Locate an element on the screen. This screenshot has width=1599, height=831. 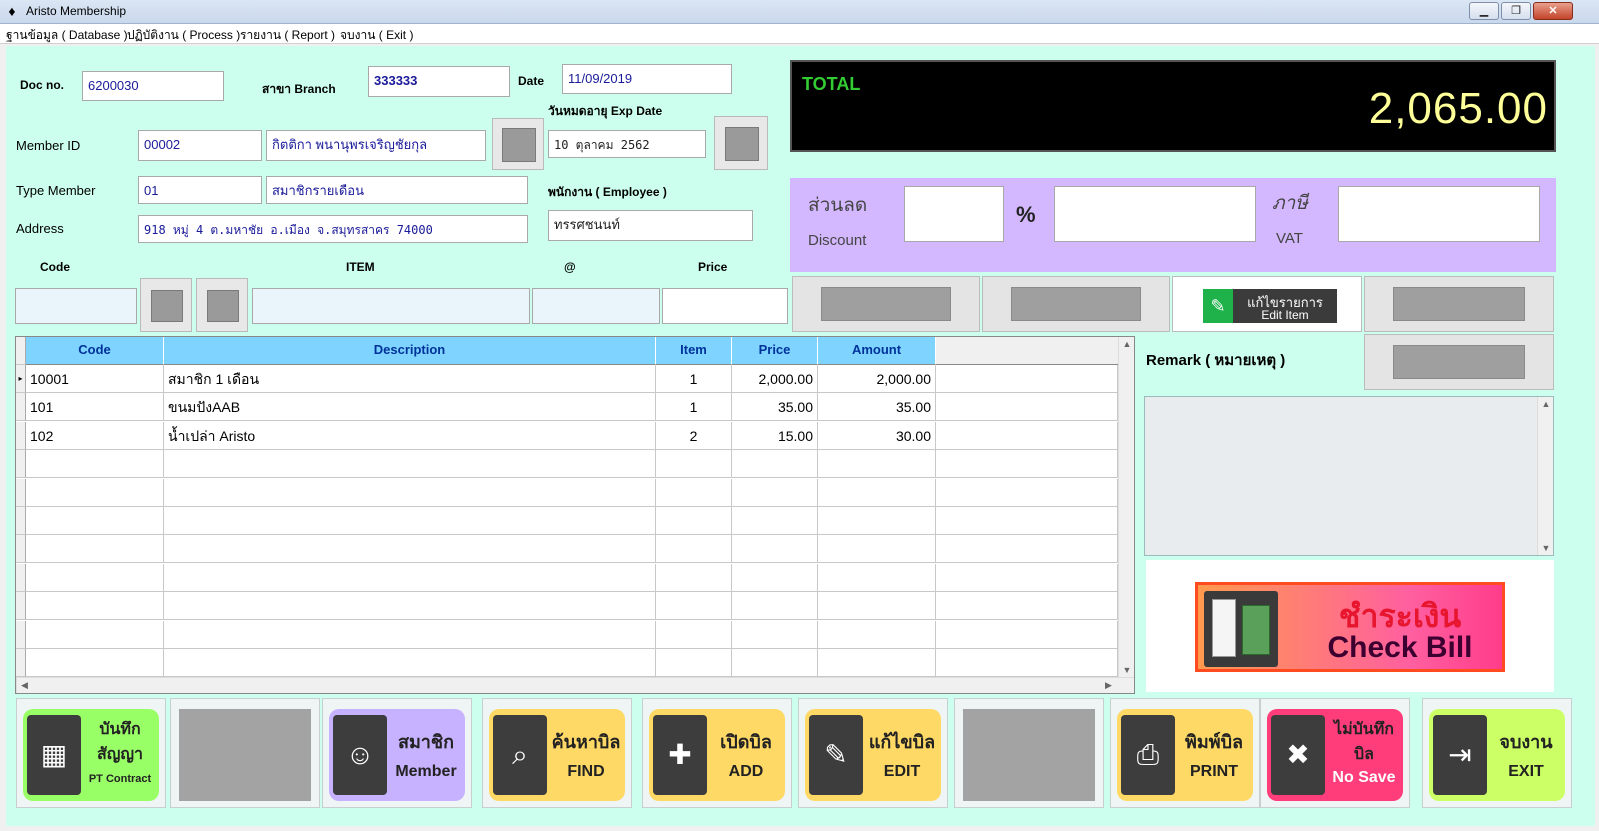
check-bill-button: ชำระเงิน Check Bill is located at coordinates (1350, 627).